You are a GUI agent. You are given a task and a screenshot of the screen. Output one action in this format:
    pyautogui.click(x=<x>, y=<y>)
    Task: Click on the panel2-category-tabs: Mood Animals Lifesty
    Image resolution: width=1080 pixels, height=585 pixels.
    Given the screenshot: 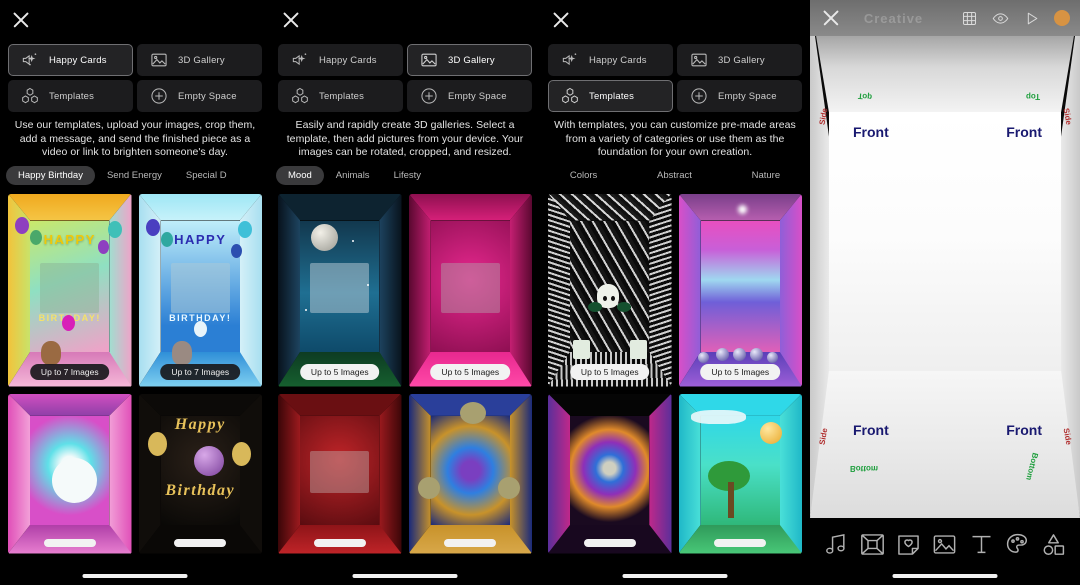 What is the action you would take?
    pyautogui.click(x=405, y=176)
    